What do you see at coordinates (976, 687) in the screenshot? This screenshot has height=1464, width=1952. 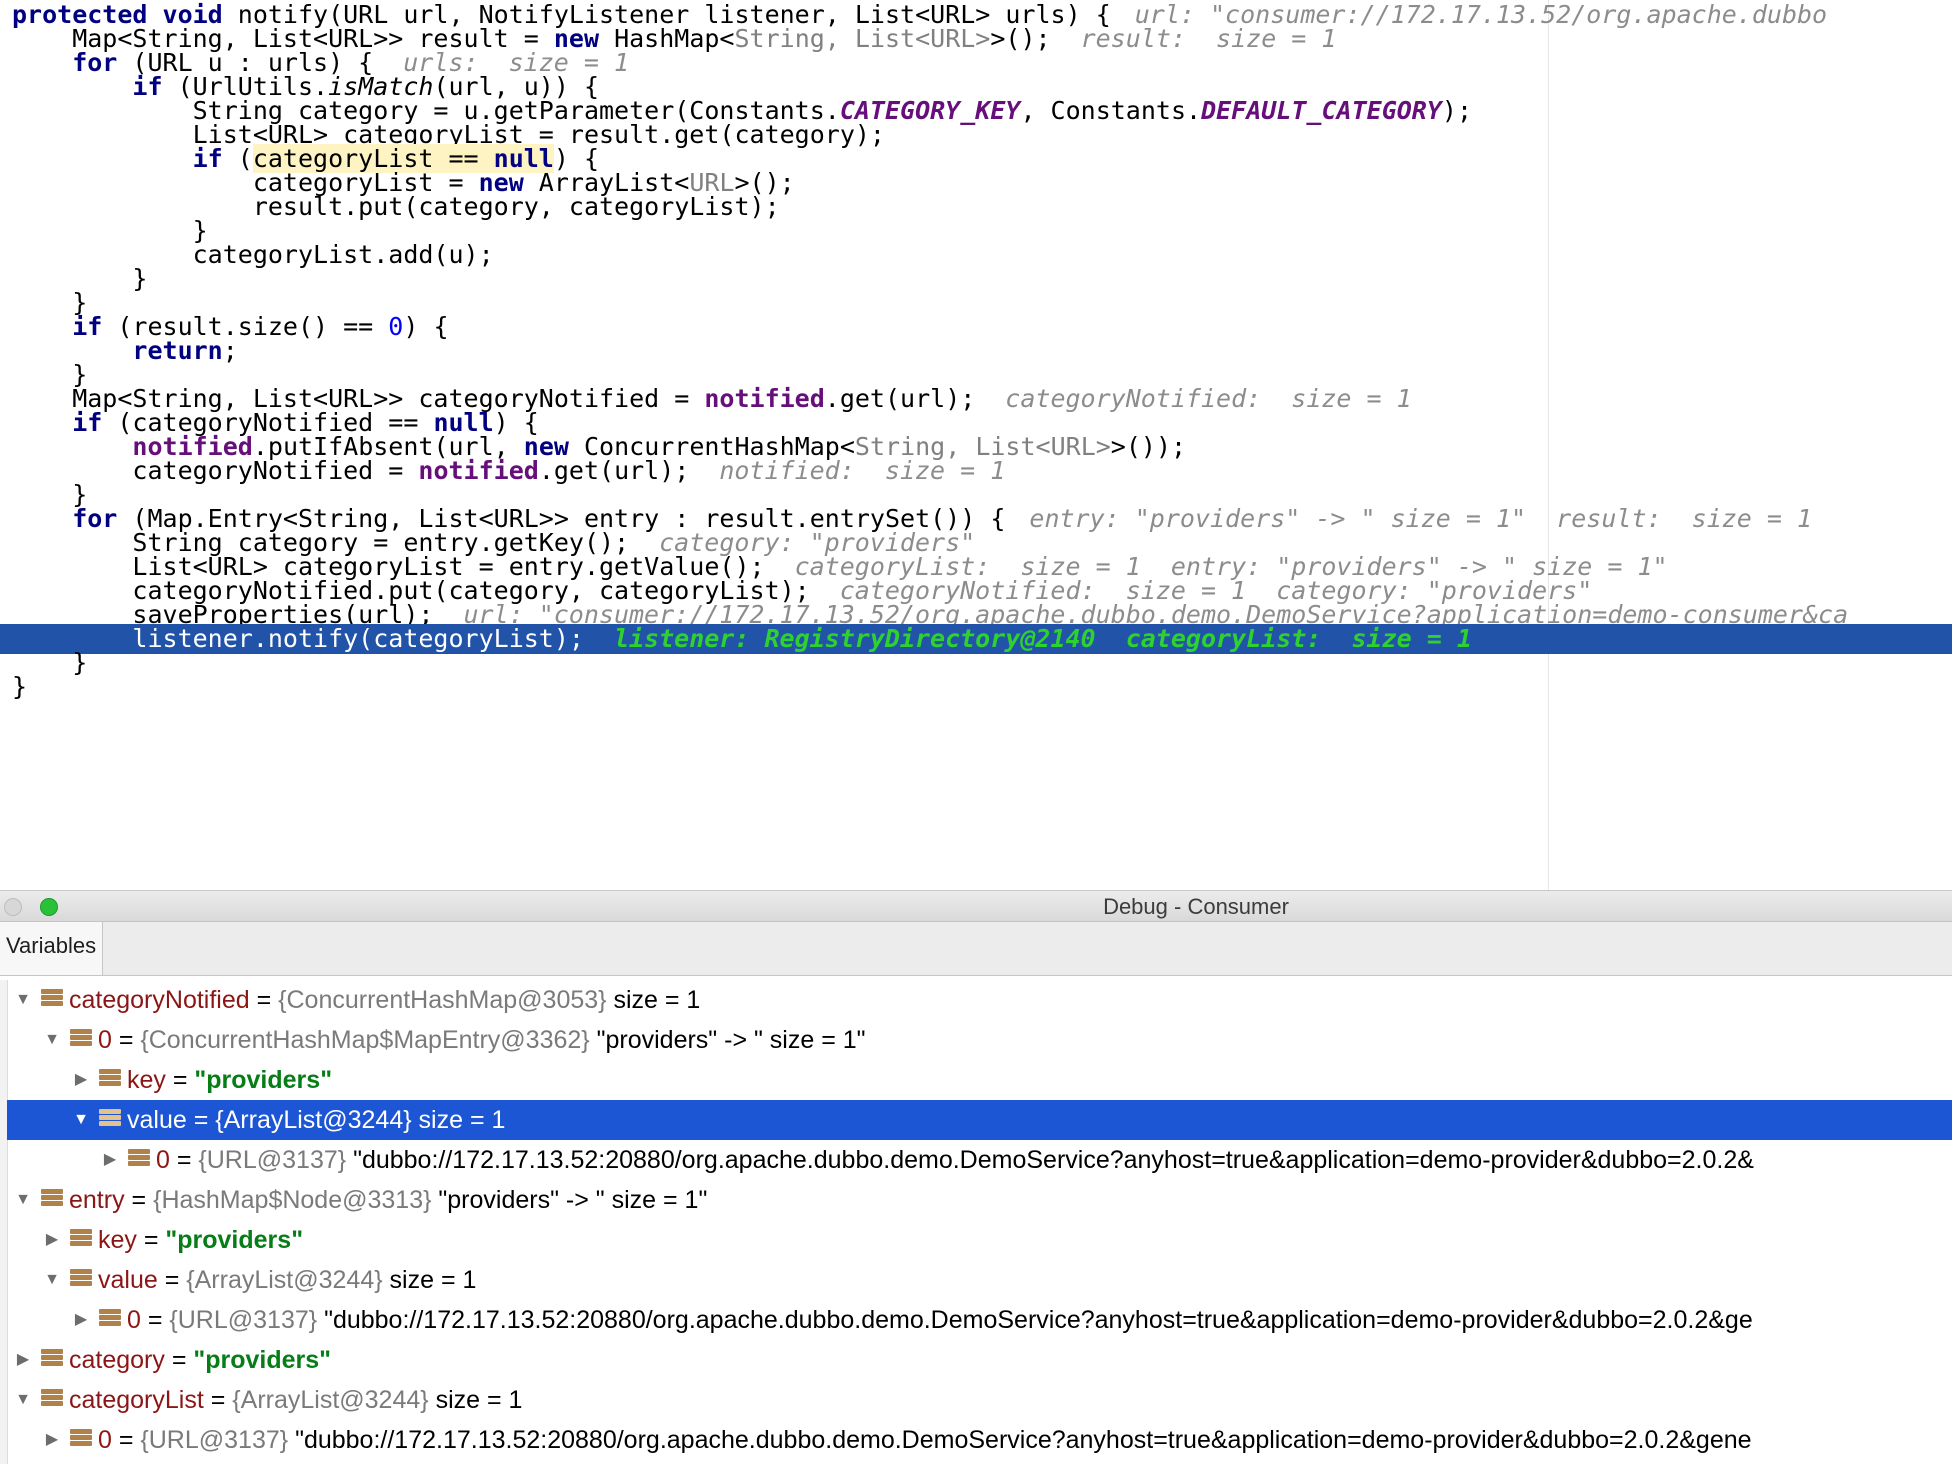 I see `code-line-29: }` at bounding box center [976, 687].